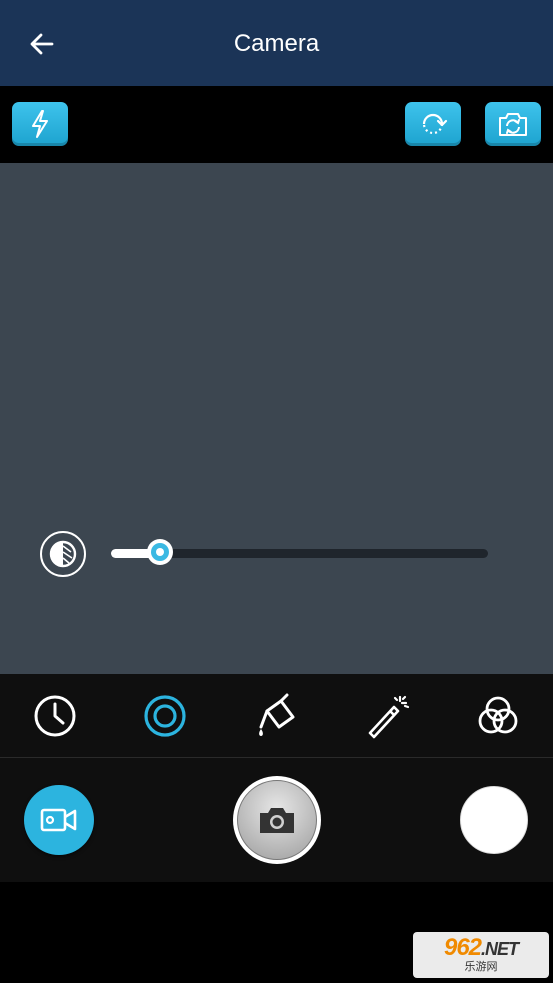  Describe the element at coordinates (299, 552) in the screenshot. I see `exposure-slider` at that location.